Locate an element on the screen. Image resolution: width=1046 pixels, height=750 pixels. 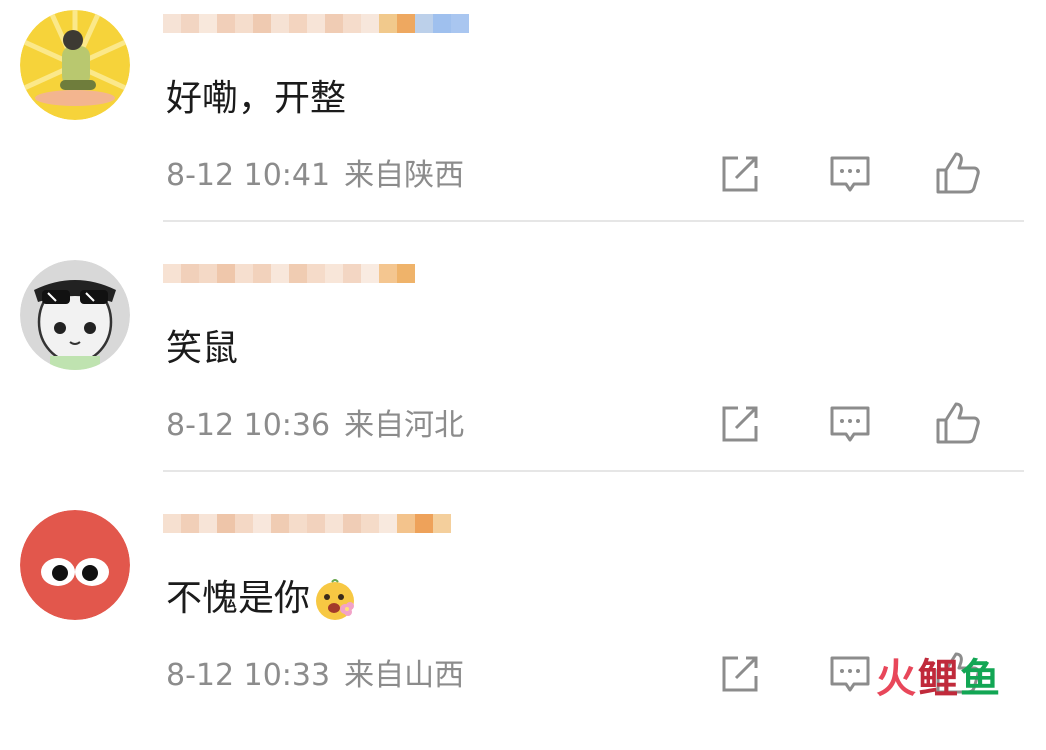
watermark-char: 火 is located at coordinates (897, 679).